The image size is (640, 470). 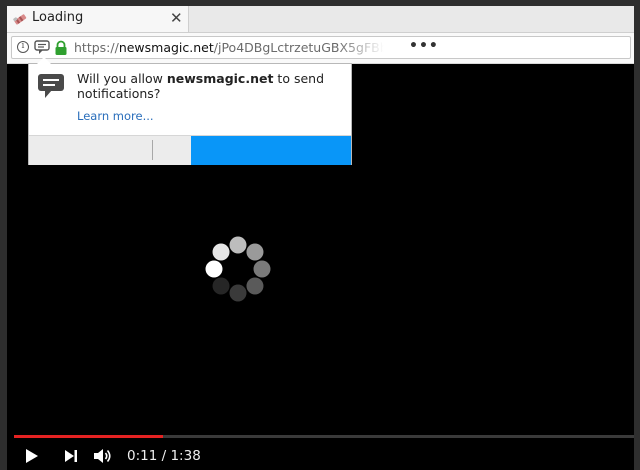 I want to click on current-time: 0:11, so click(x=142, y=456).